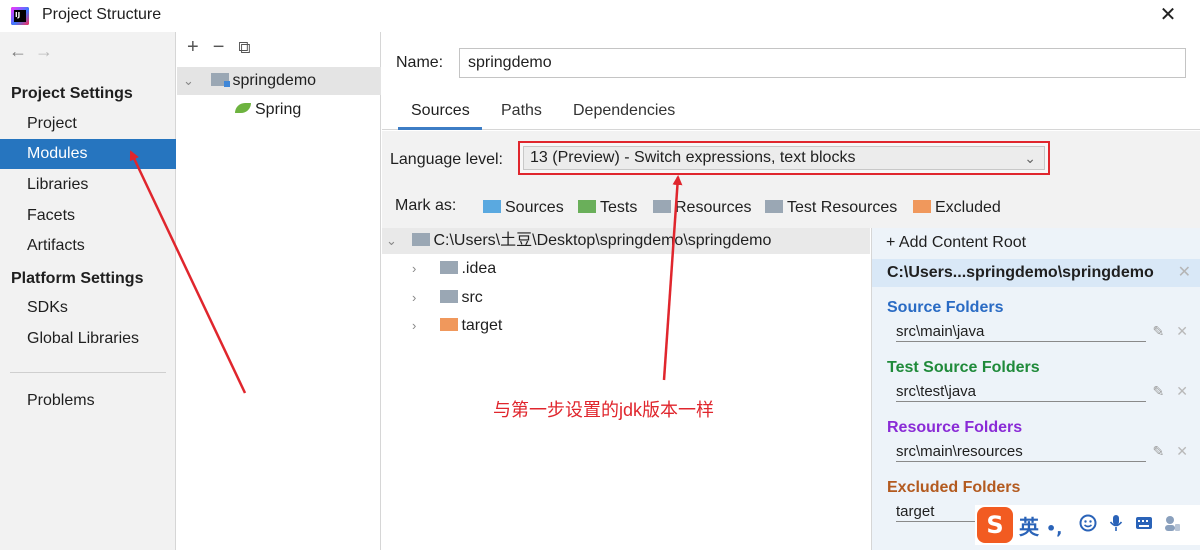 This screenshot has height=550, width=1200. What do you see at coordinates (219, 47) in the screenshot?
I see `remove-module-icon: −` at bounding box center [219, 47].